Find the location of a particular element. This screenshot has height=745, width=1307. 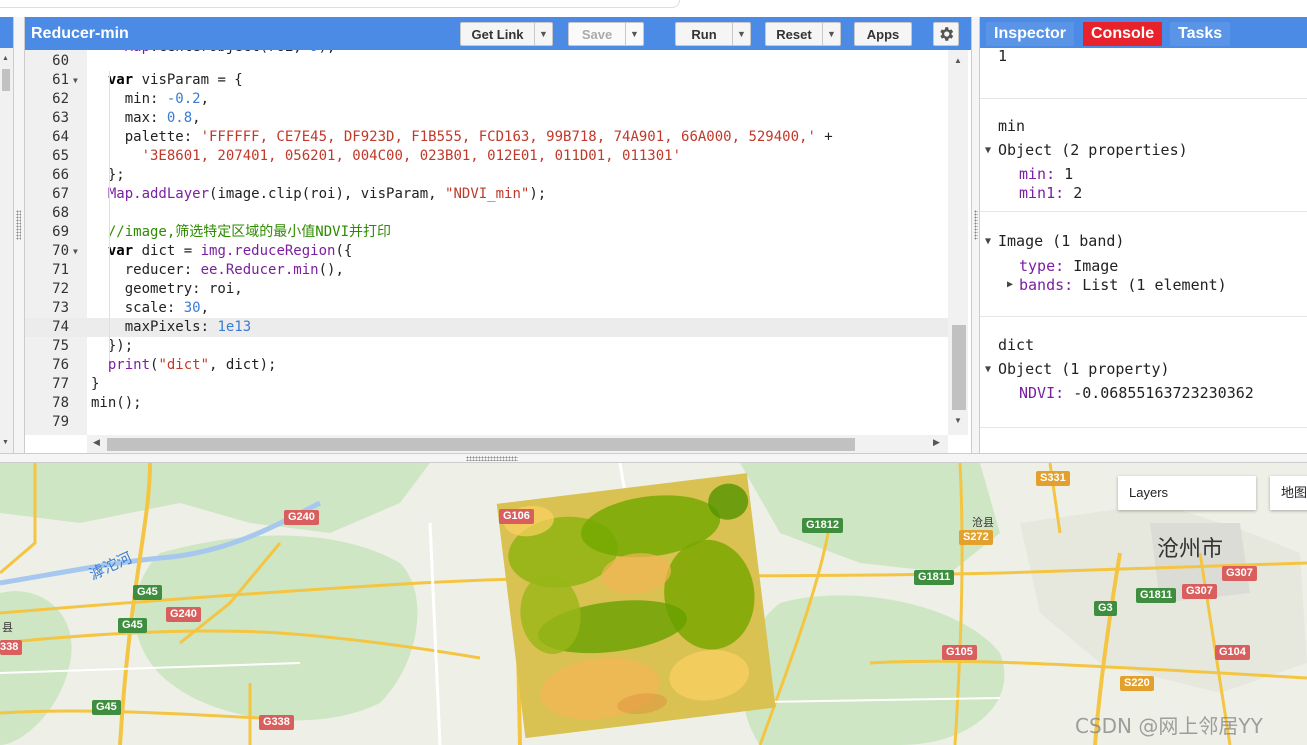

property-key: min: is located at coordinates (1037, 174).